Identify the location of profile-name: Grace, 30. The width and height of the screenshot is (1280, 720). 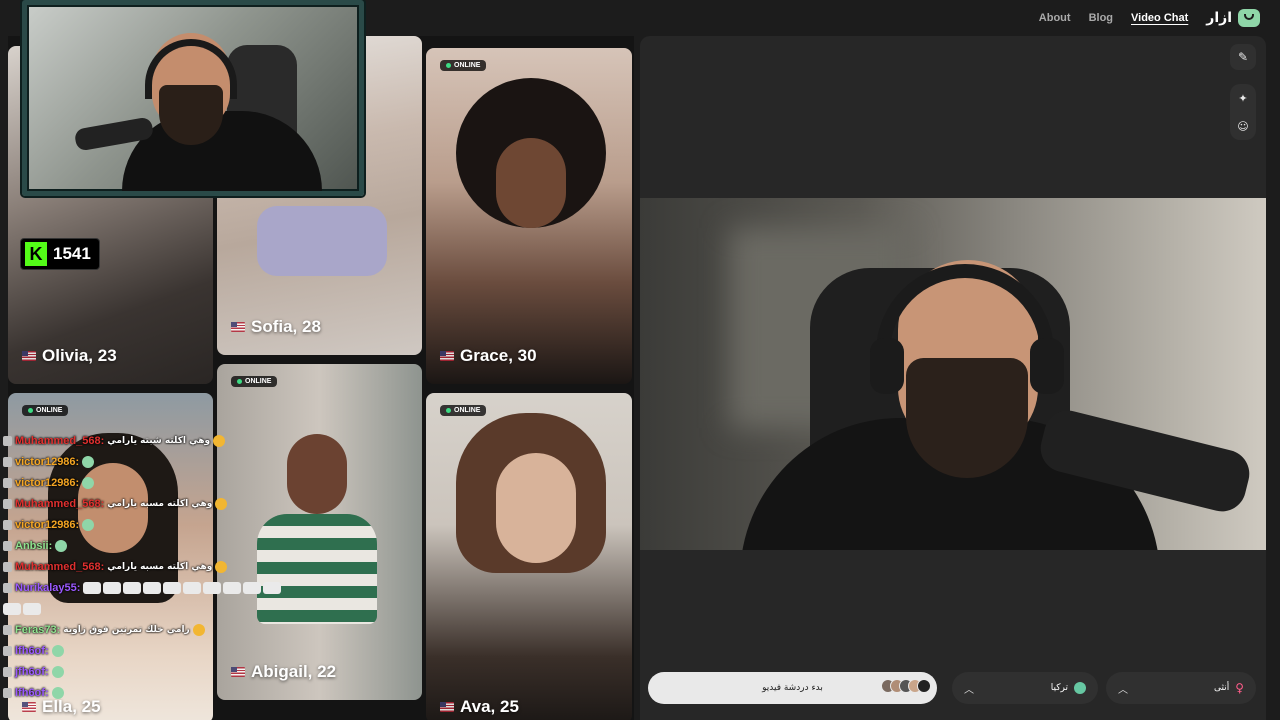
(498, 355).